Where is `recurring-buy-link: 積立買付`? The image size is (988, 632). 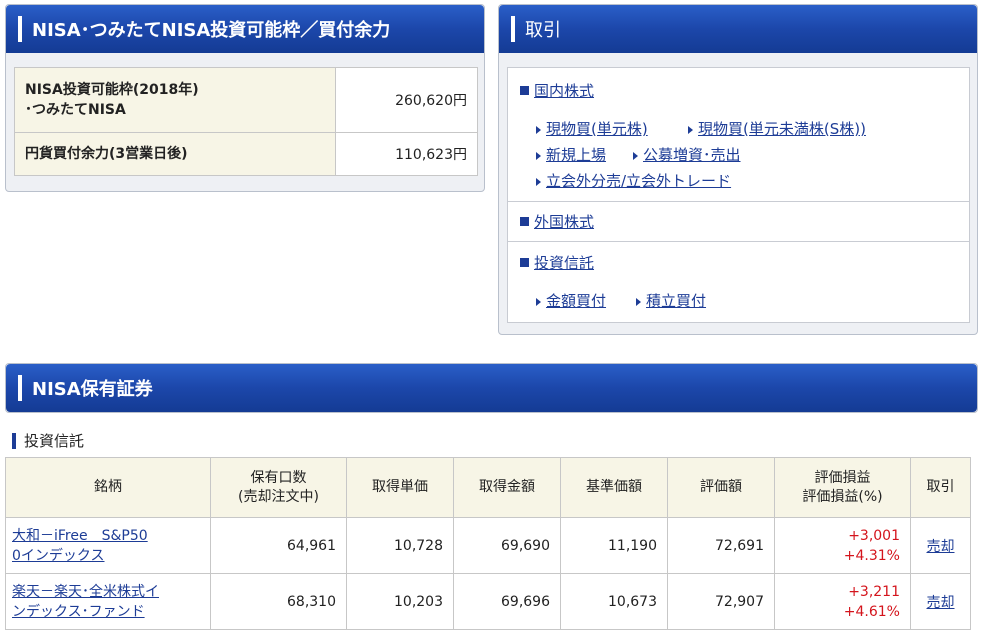 recurring-buy-link: 積立買付 is located at coordinates (671, 300).